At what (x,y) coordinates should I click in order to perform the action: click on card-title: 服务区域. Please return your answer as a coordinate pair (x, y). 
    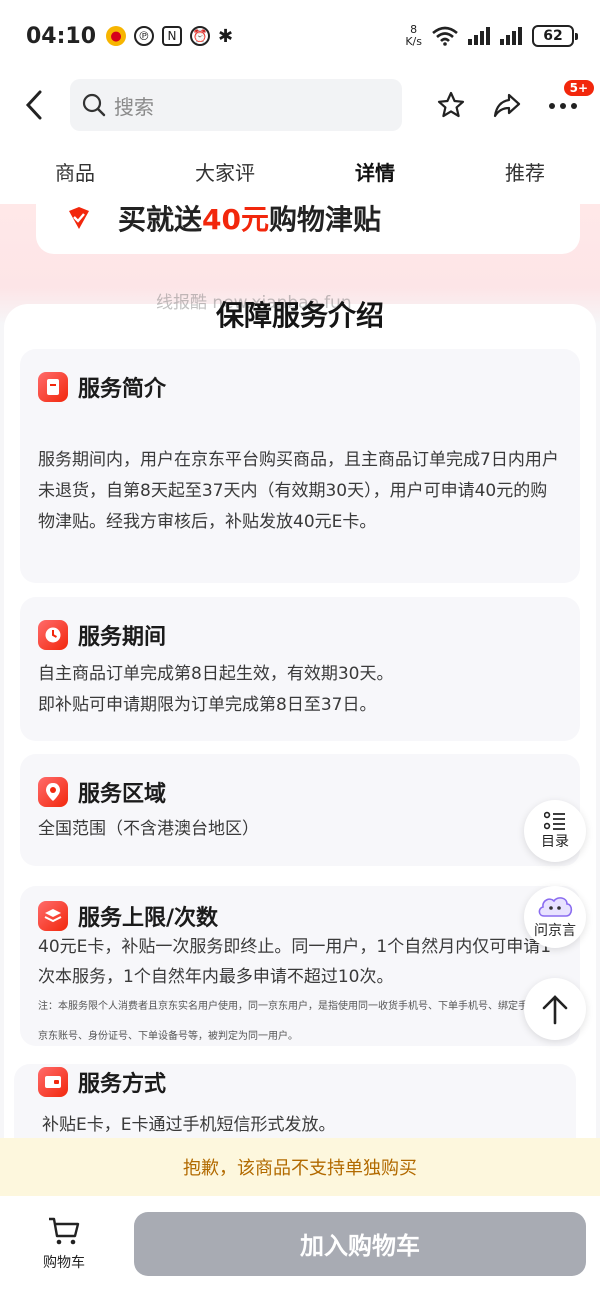
    Looking at the image, I should click on (122, 794).